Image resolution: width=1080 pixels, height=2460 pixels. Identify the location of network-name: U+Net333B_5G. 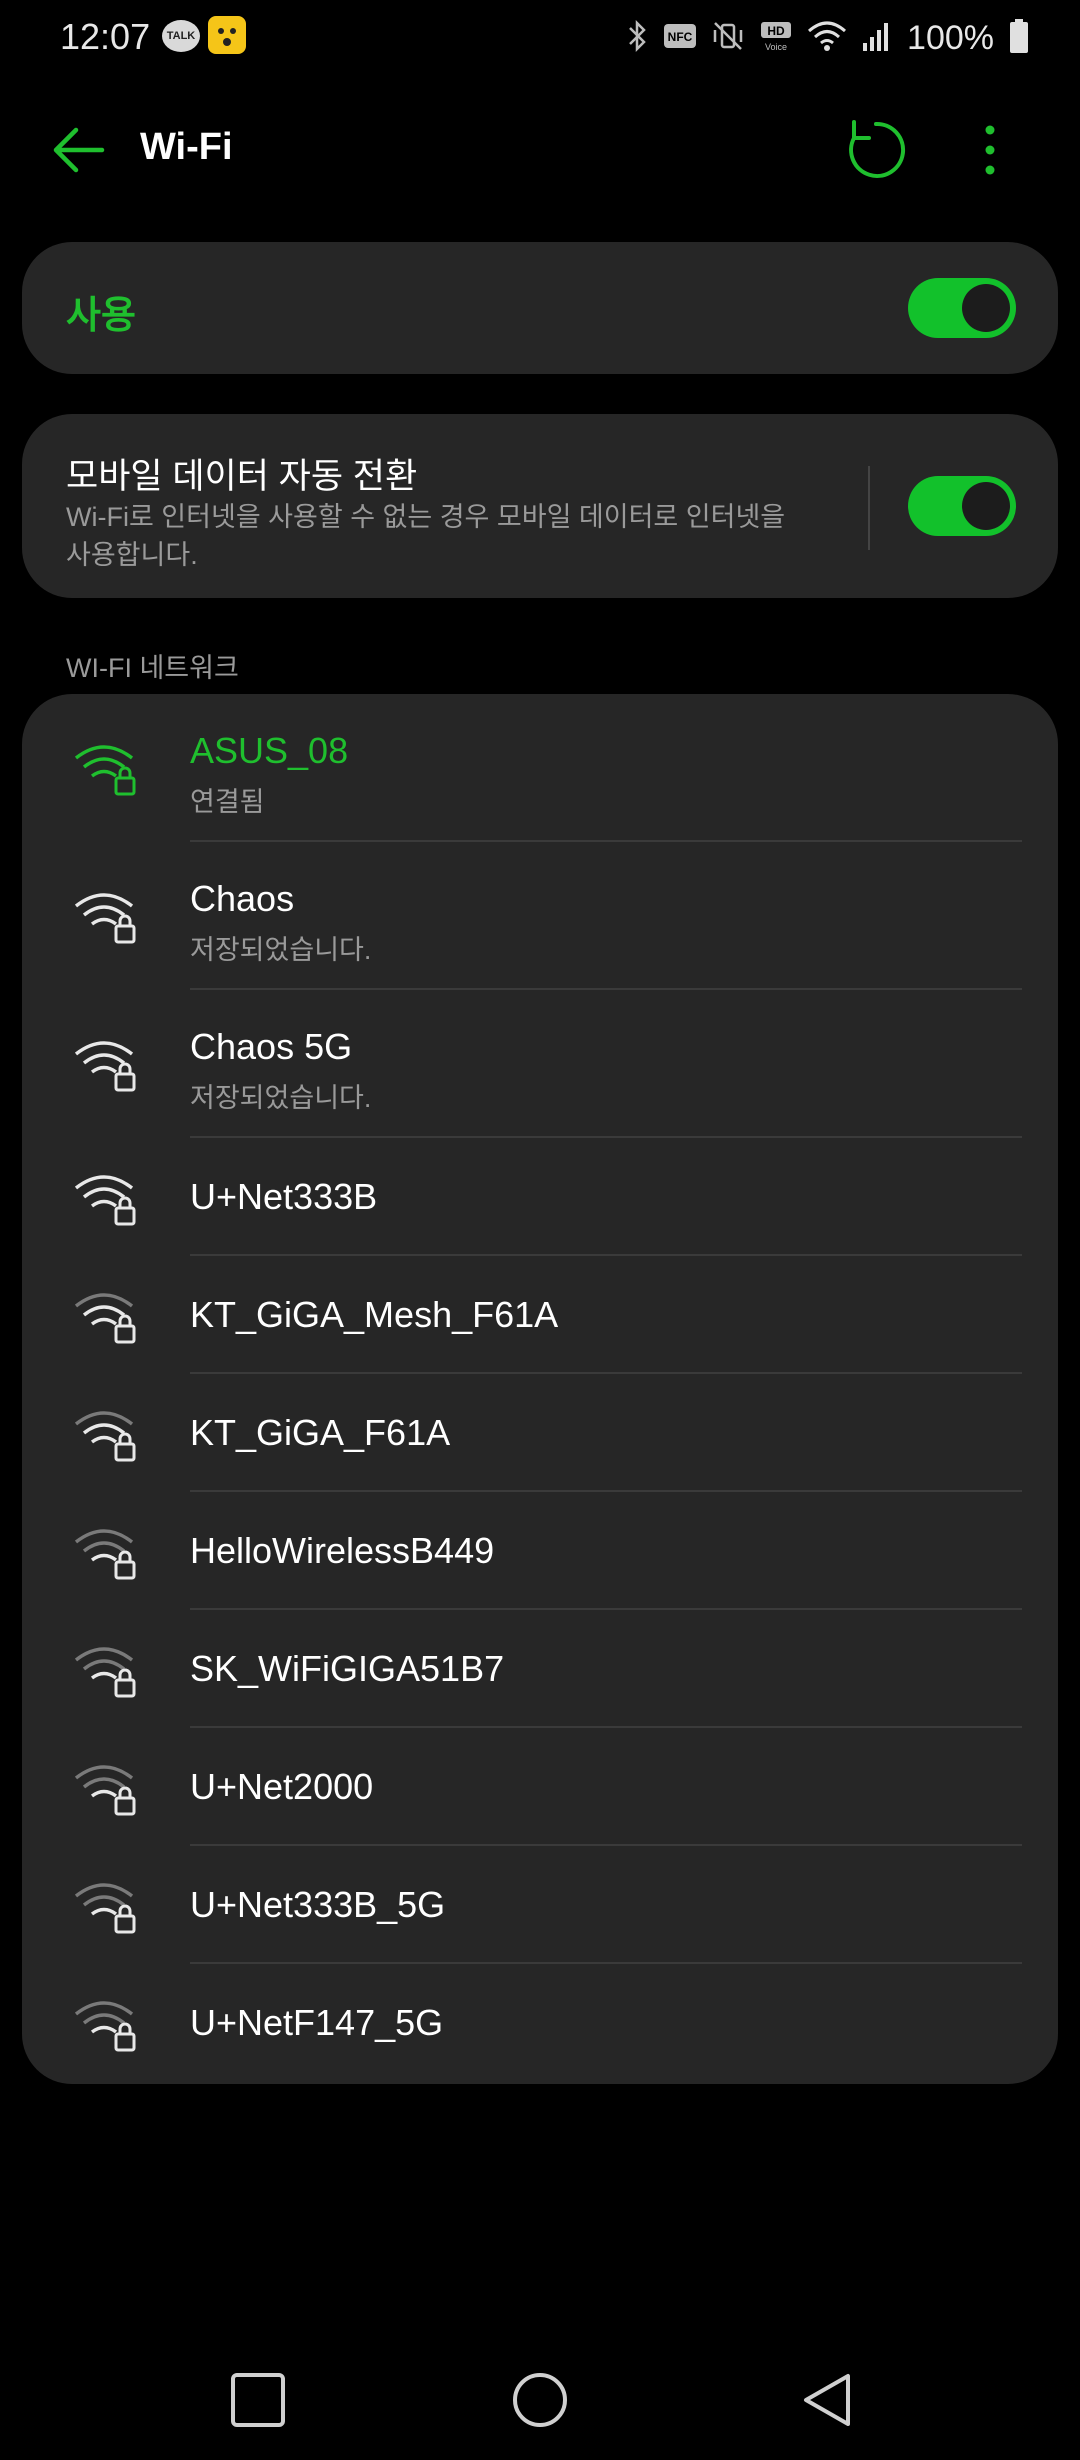
(318, 1904).